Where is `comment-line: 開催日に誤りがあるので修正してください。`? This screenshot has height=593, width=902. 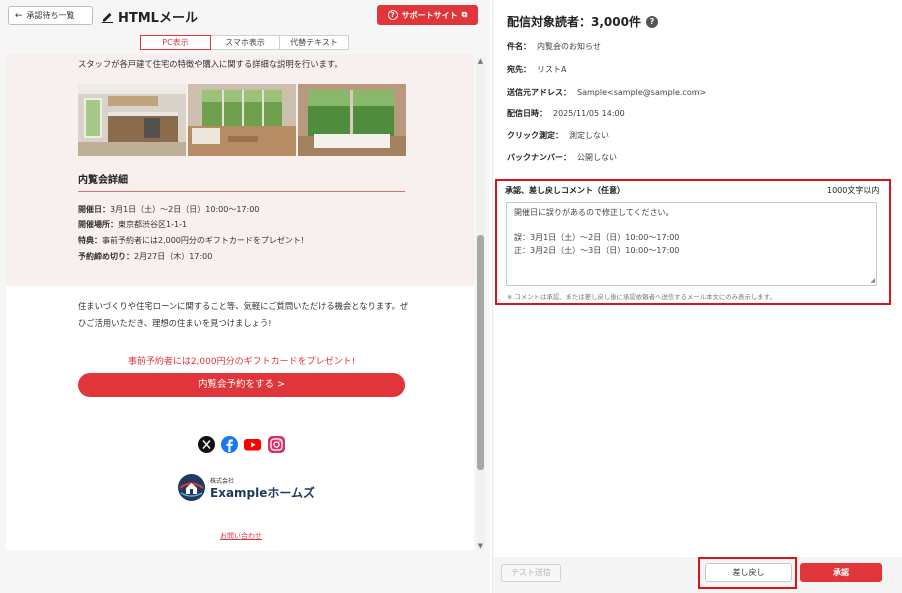 comment-line: 開催日に誤りがあるので修正してください。 is located at coordinates (594, 212).